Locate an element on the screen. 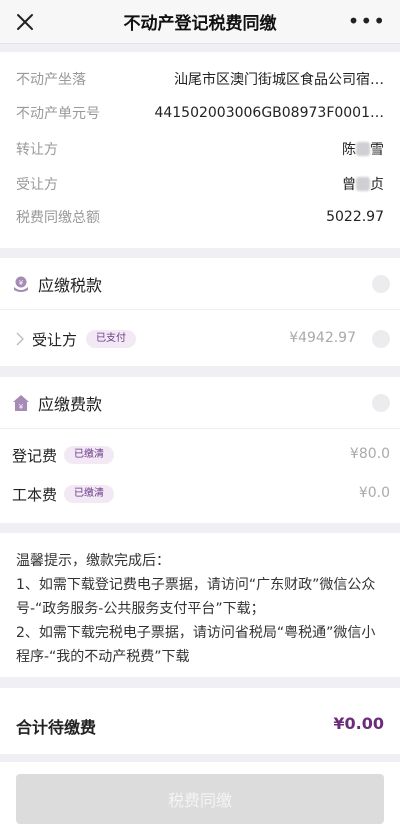  location-label: 不动产坐落 is located at coordinates (51, 80).